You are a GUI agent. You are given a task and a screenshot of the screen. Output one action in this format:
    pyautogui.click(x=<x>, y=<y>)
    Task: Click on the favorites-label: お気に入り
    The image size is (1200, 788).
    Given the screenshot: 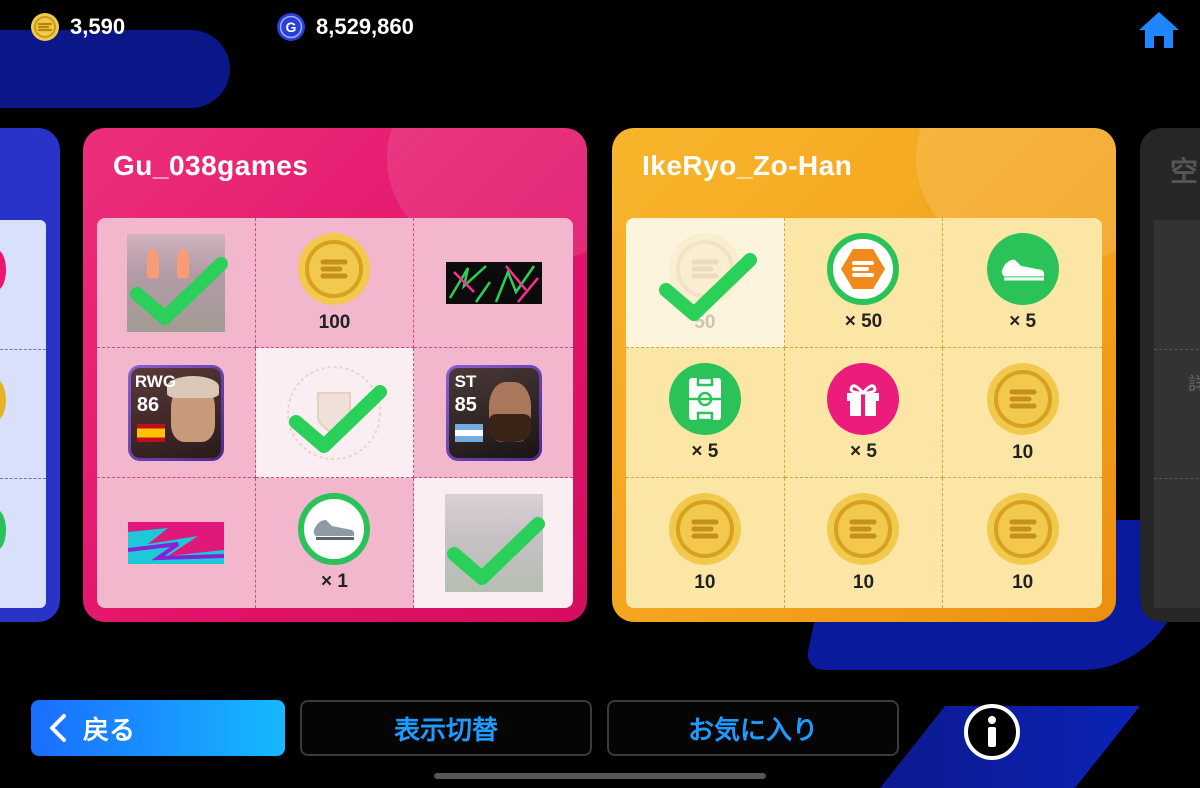 What is the action you would take?
    pyautogui.click(x=752, y=729)
    